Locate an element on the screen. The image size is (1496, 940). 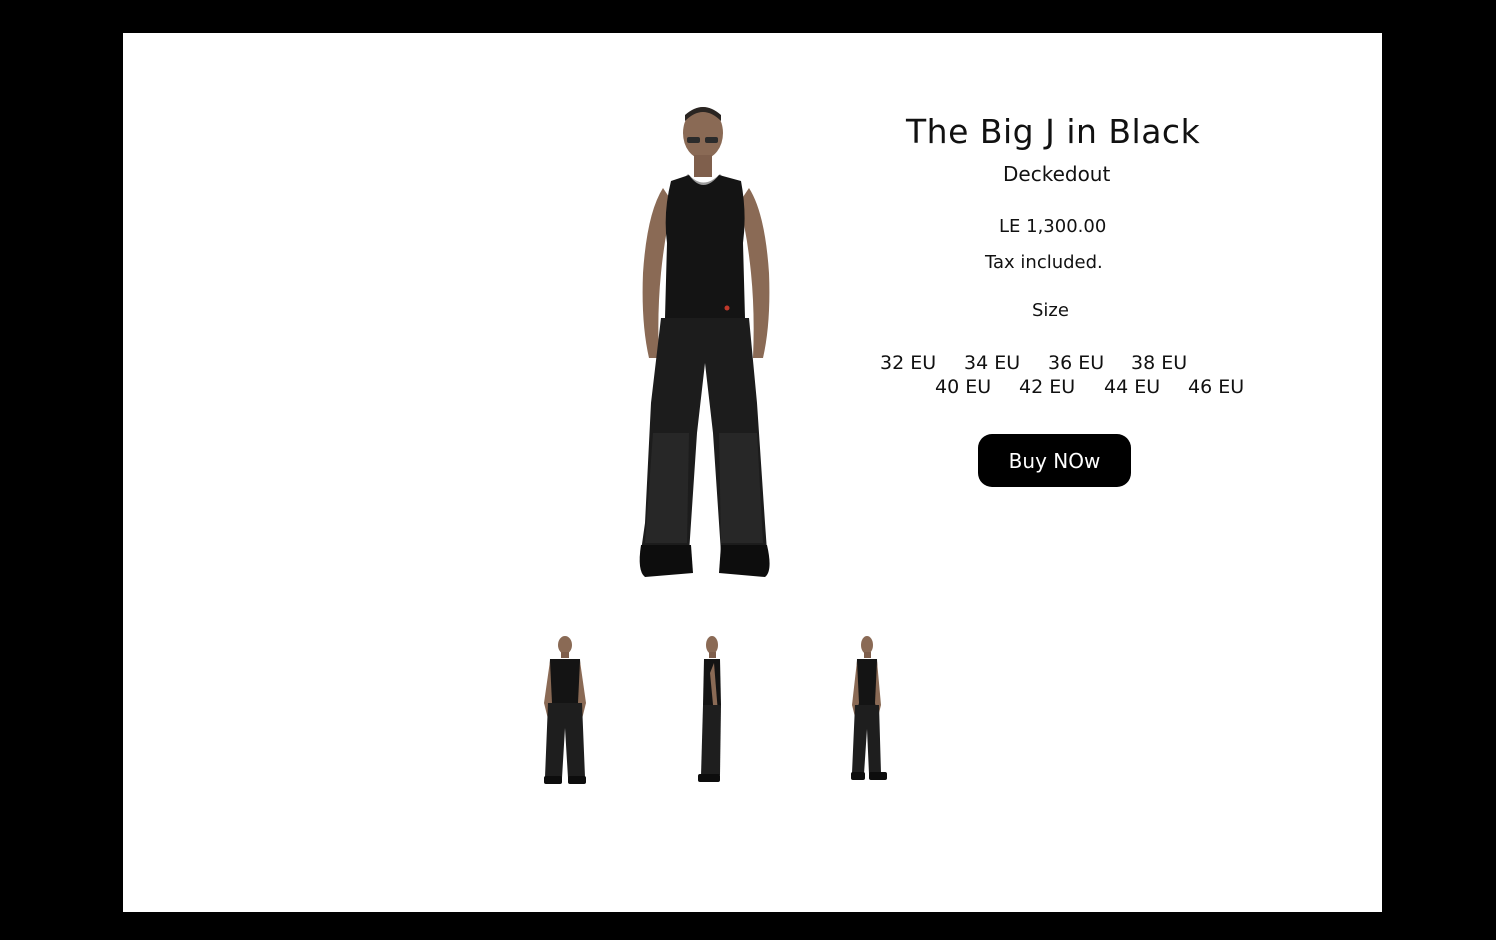
size-option-42: 42 EU is located at coordinates (1047, 387).